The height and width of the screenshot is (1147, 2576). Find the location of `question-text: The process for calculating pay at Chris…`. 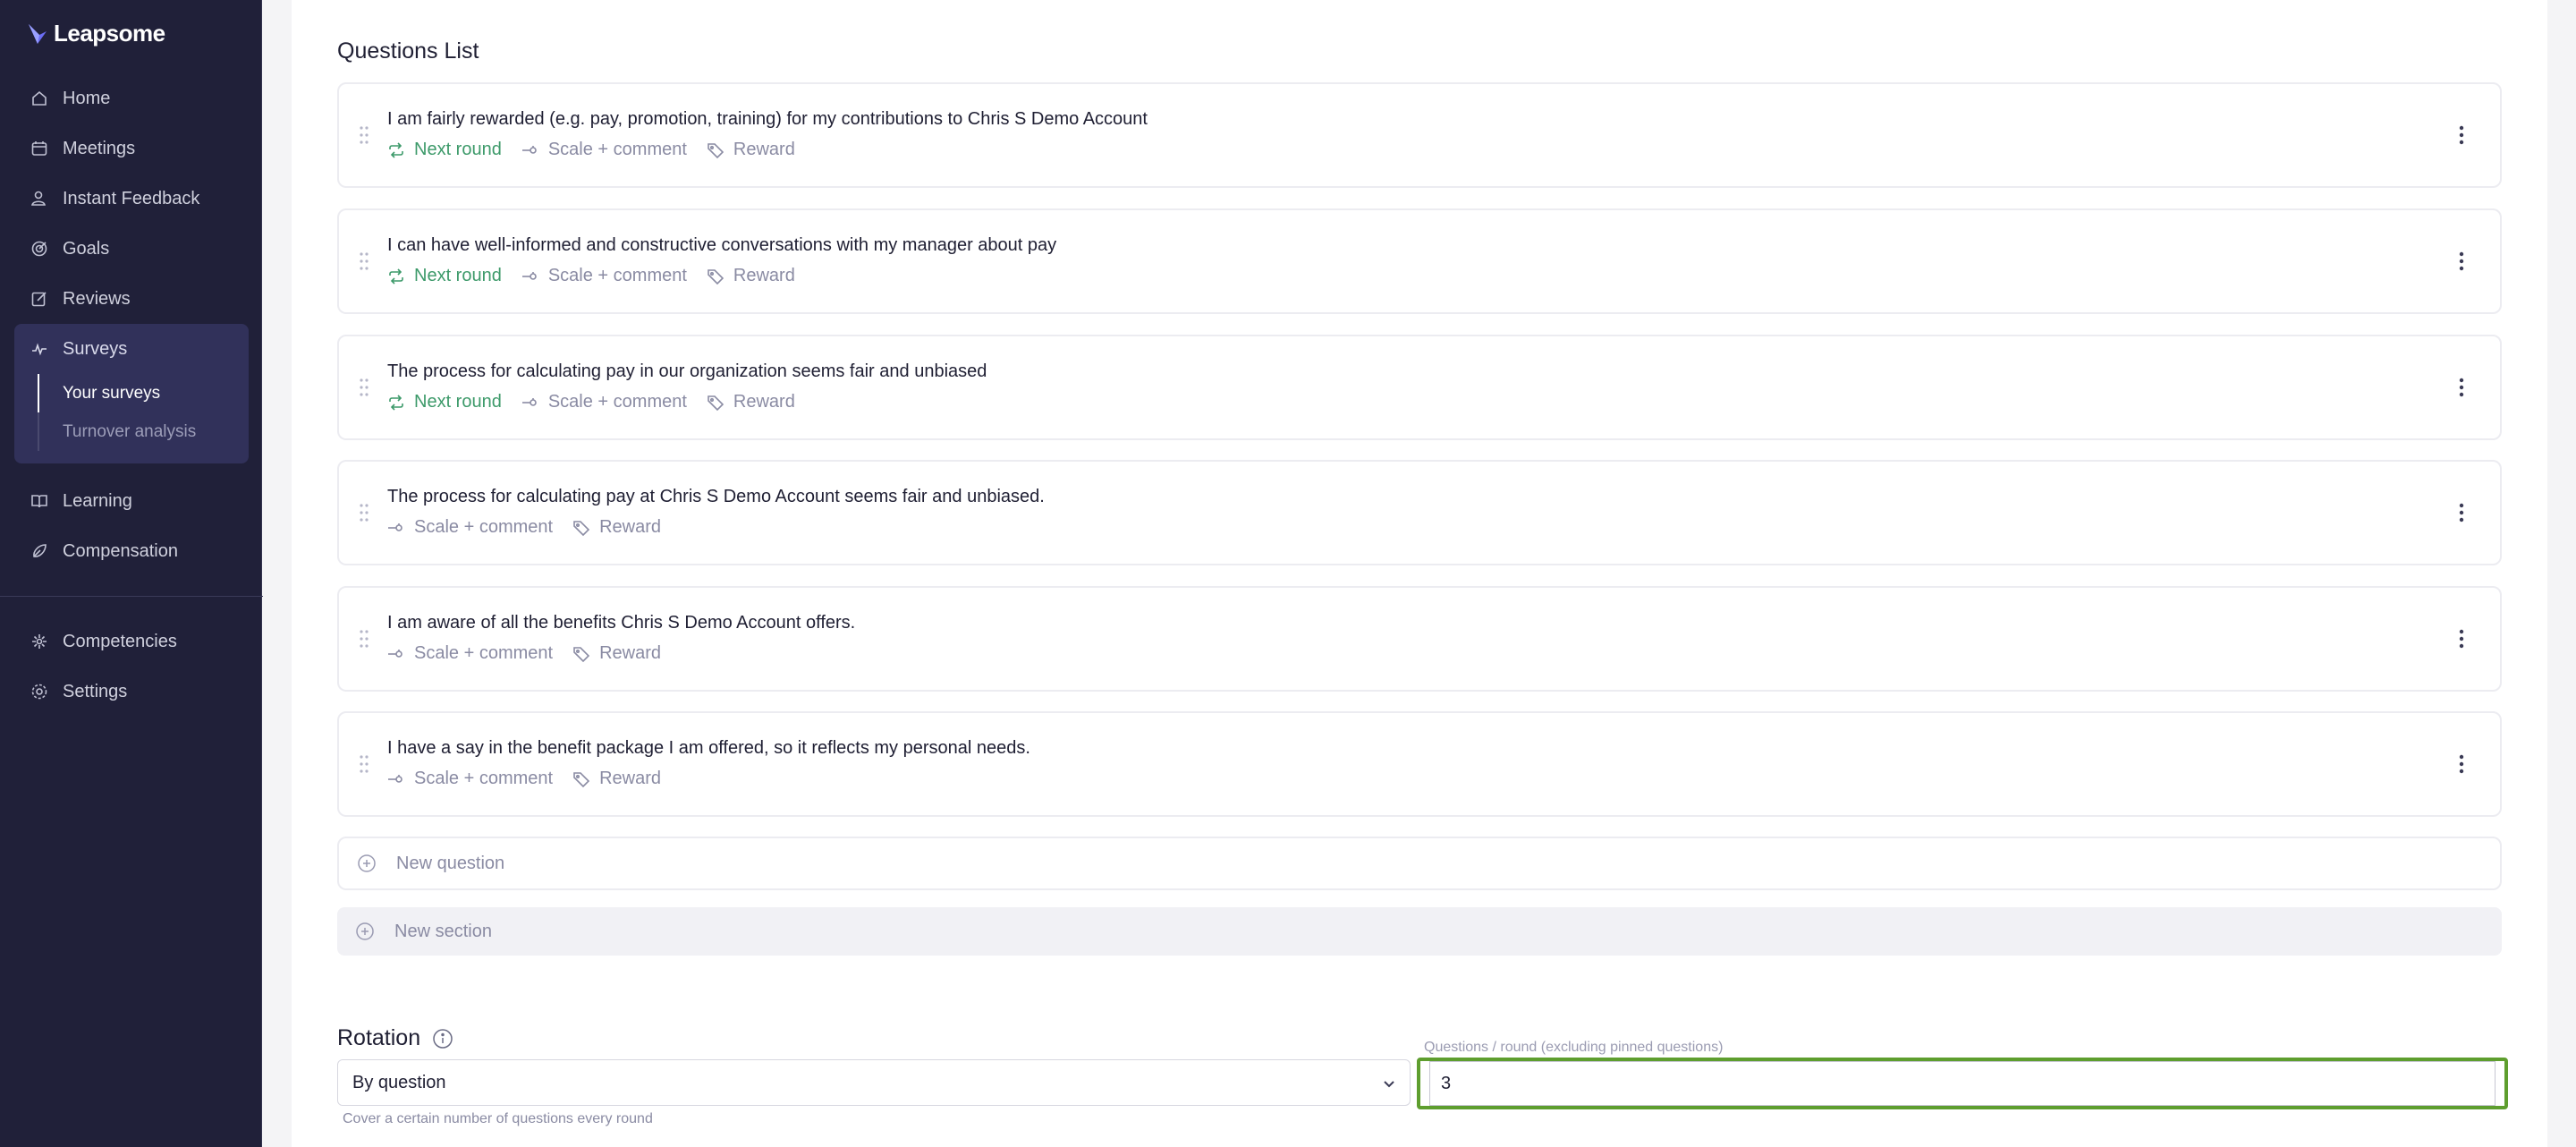

question-text: The process for calculating pay at Chris… is located at coordinates (716, 496).